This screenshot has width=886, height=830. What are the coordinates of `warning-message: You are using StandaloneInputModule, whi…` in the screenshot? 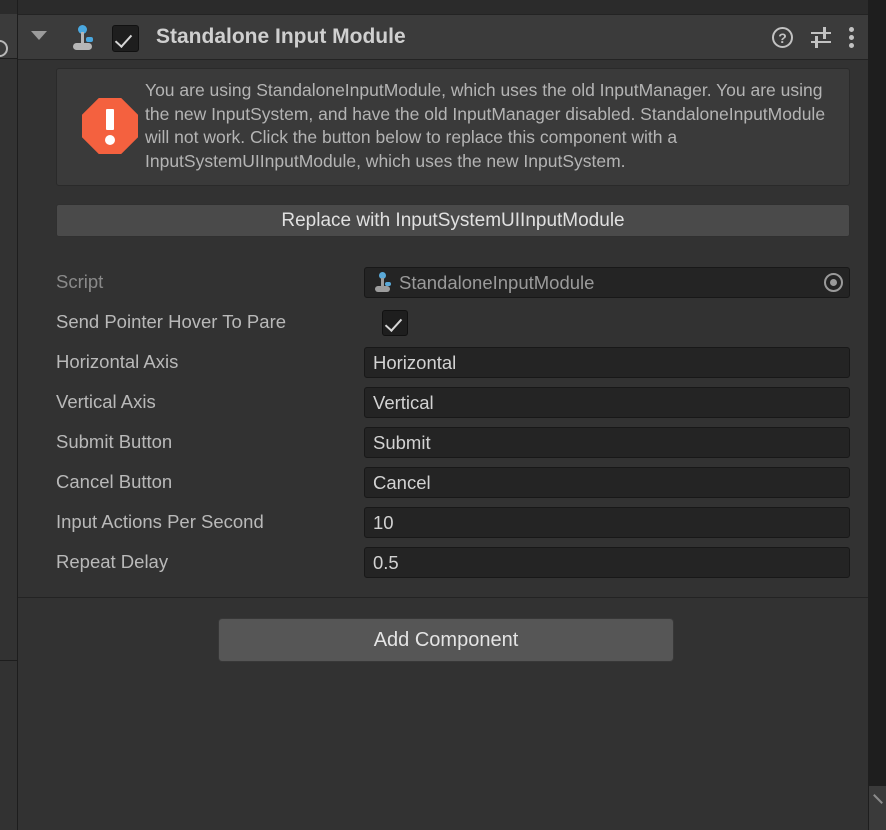 It's located at (485, 125).